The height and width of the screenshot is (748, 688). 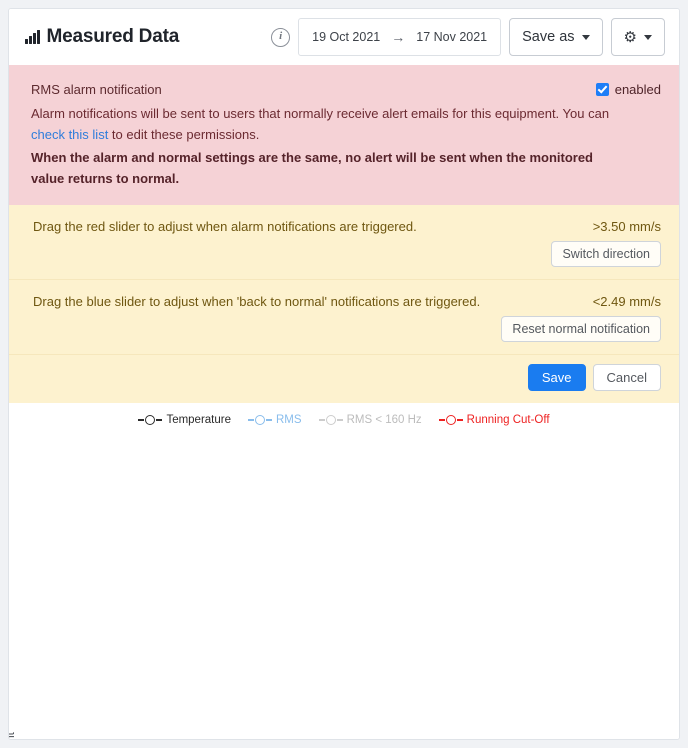 What do you see at coordinates (69, 134) in the screenshot?
I see `check-this-list-link: check this list` at bounding box center [69, 134].